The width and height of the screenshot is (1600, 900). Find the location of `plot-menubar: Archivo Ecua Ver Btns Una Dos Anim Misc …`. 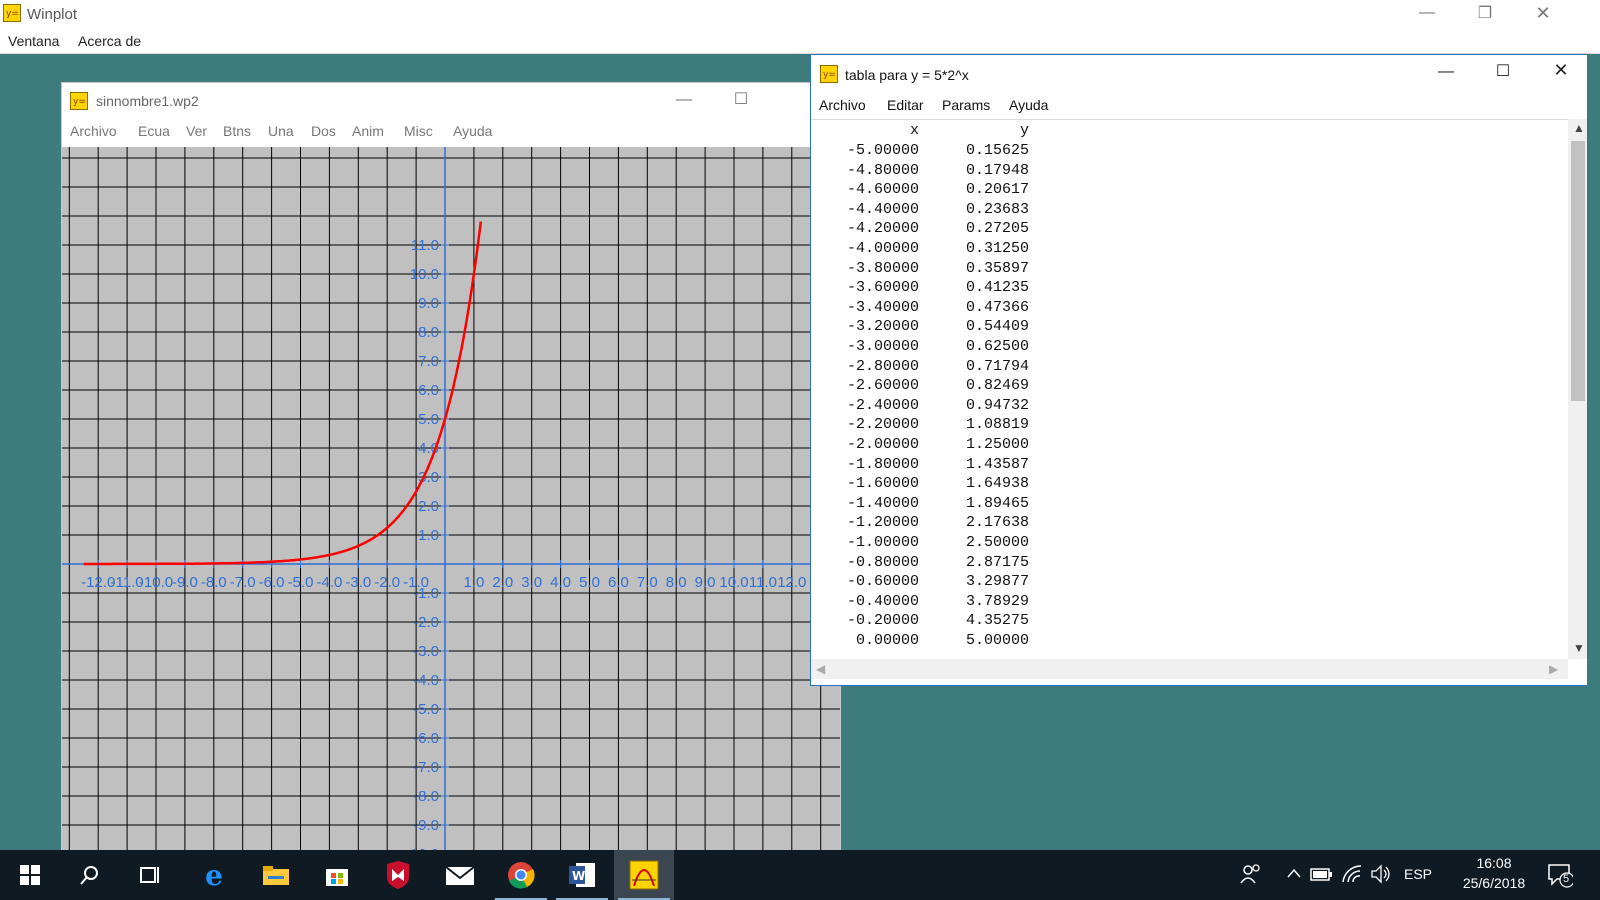

plot-menubar: Archivo Ecua Ver Btns Una Dos Anim Misc … is located at coordinates (451, 131).